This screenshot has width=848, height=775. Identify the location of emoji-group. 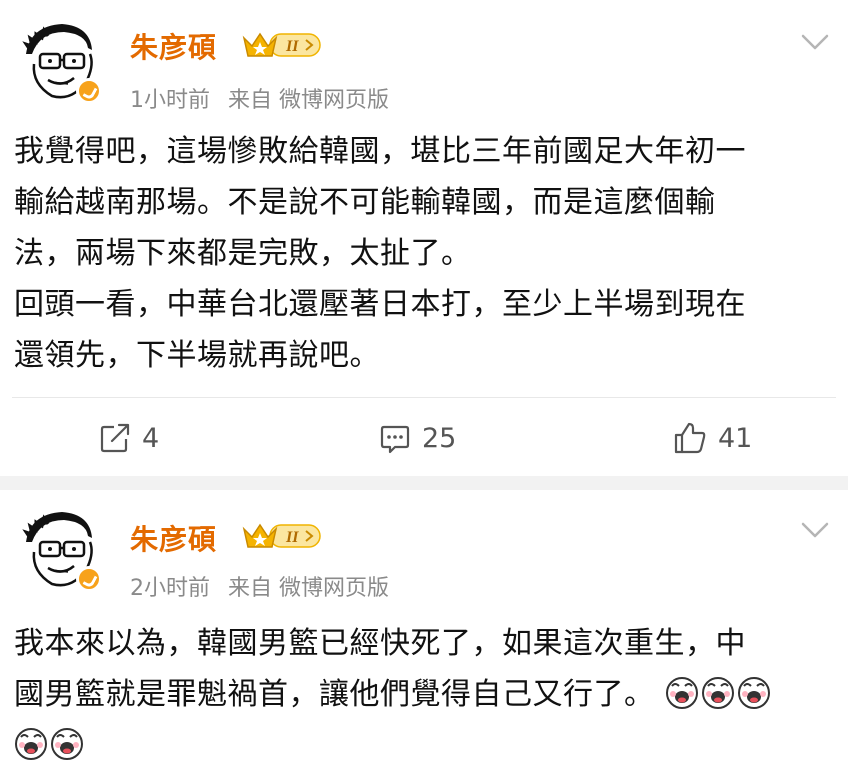
(714, 694).